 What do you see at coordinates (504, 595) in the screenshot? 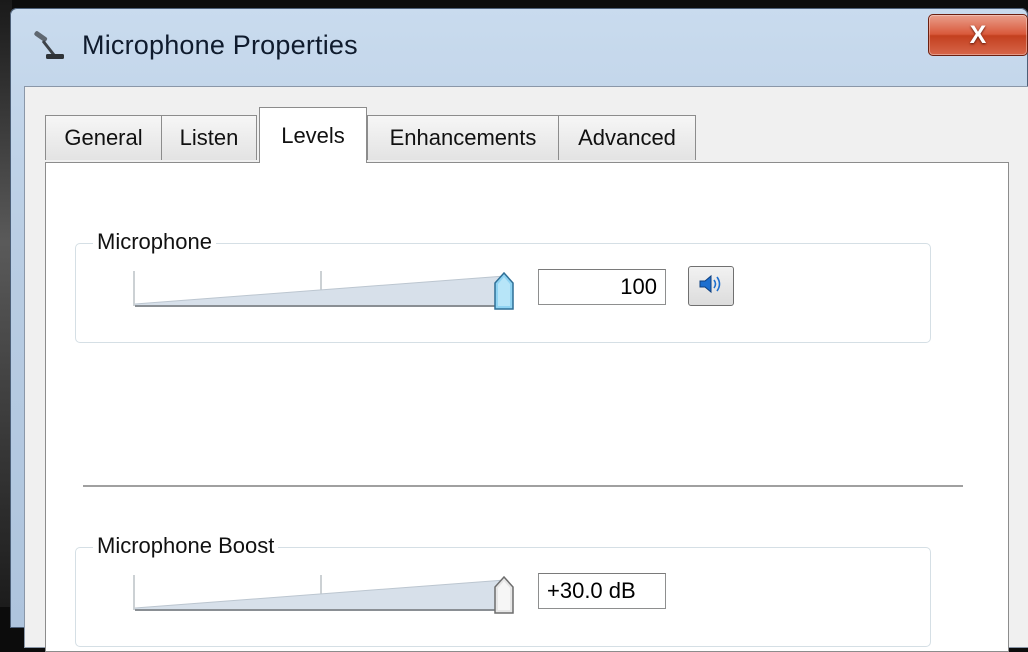
I see `boost-slider-thumb` at bounding box center [504, 595].